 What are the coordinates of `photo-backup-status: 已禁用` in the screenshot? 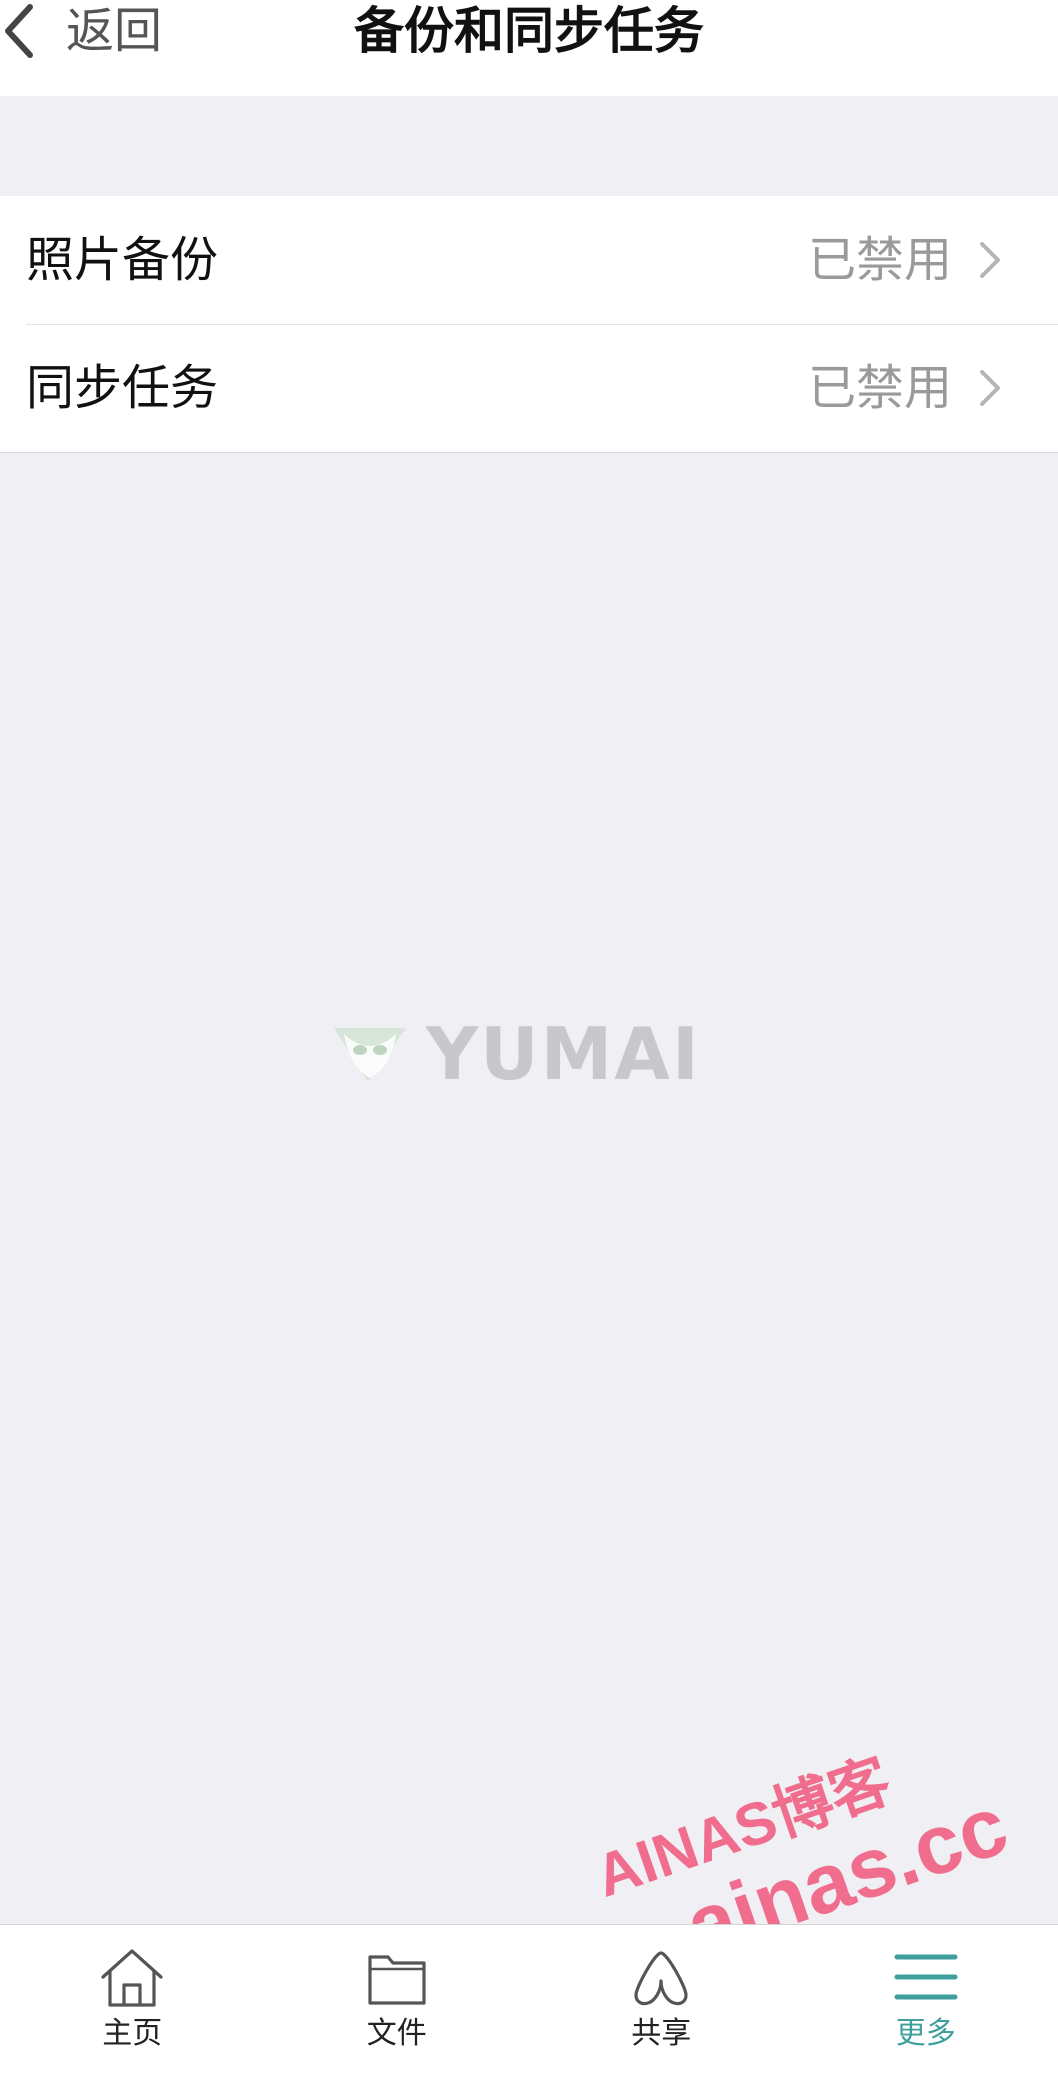 It's located at (880, 260).